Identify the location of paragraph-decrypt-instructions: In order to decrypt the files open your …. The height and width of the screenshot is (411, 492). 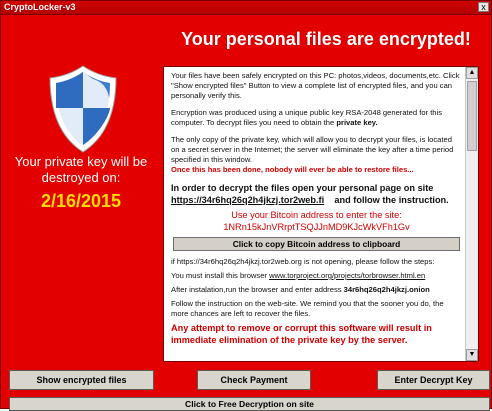
(316, 194).